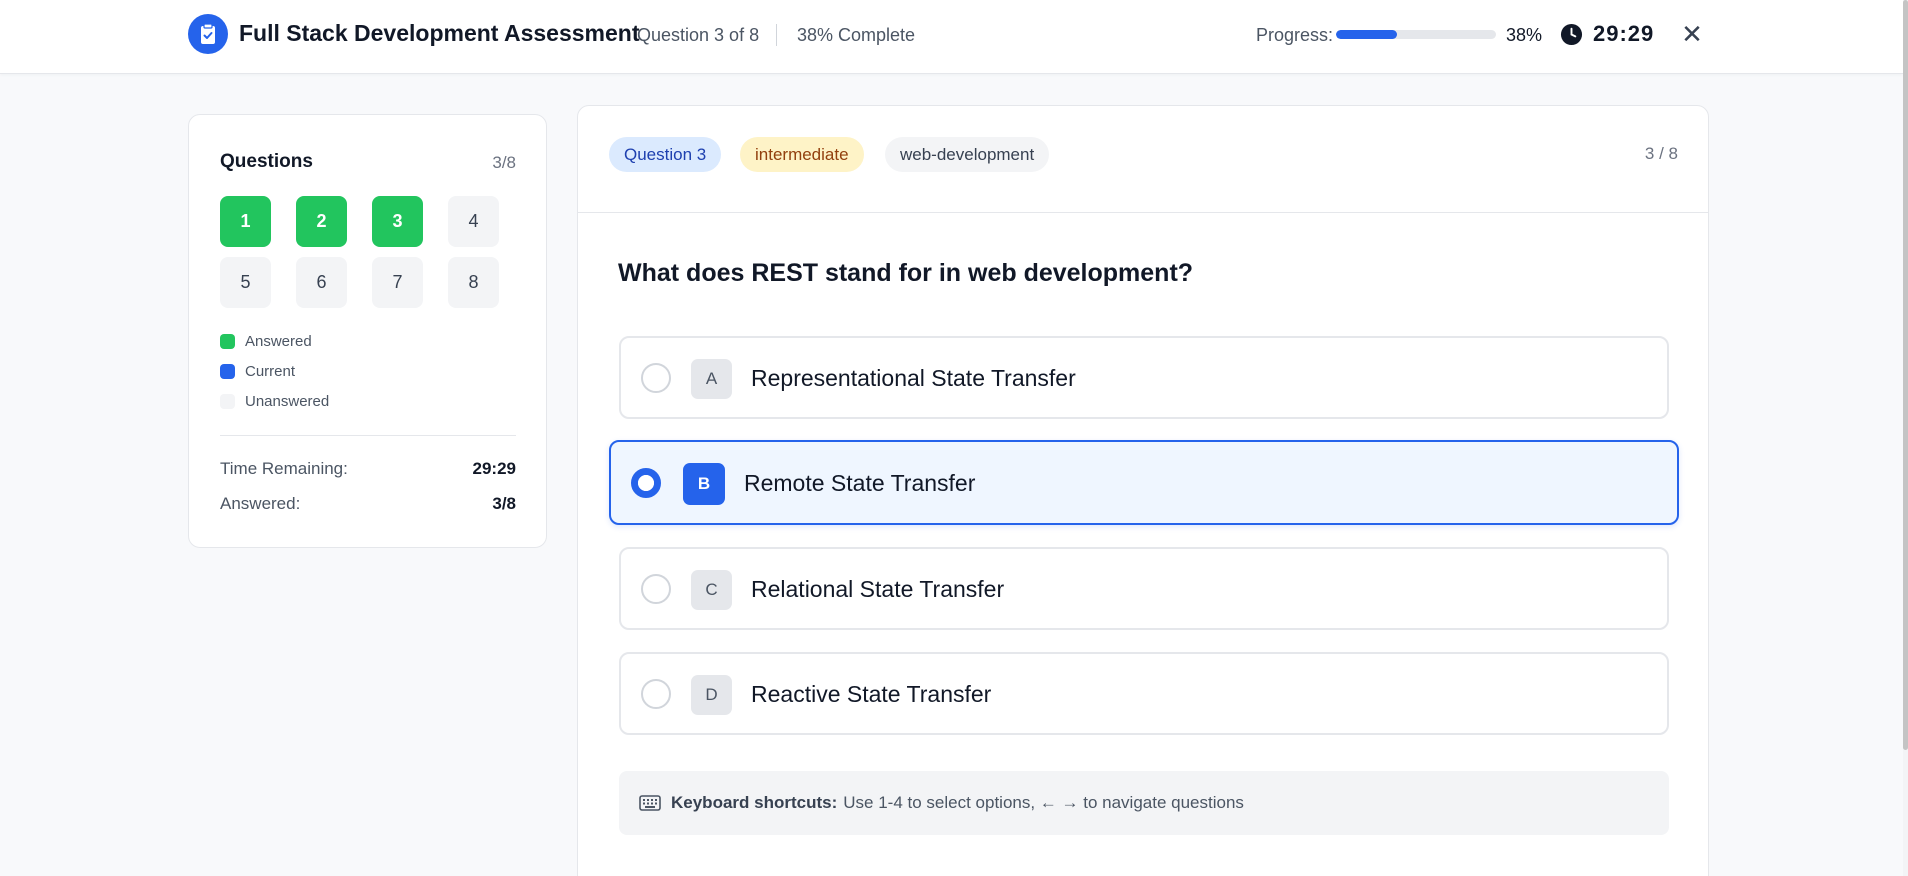  Describe the element at coordinates (711, 695) in the screenshot. I see `option-letter-badge: D` at that location.